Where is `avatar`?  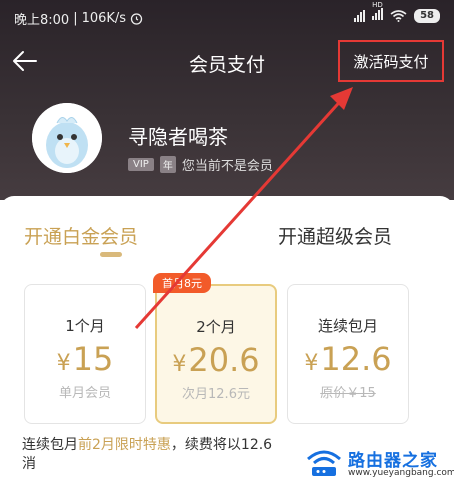 avatar is located at coordinates (67, 138).